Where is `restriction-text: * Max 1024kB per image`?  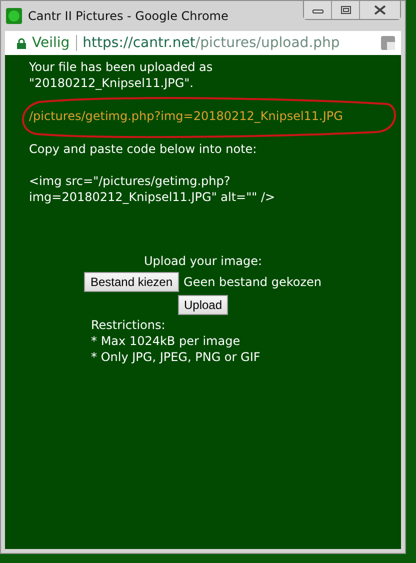
restriction-text: * Max 1024kB per image is located at coordinates (166, 341).